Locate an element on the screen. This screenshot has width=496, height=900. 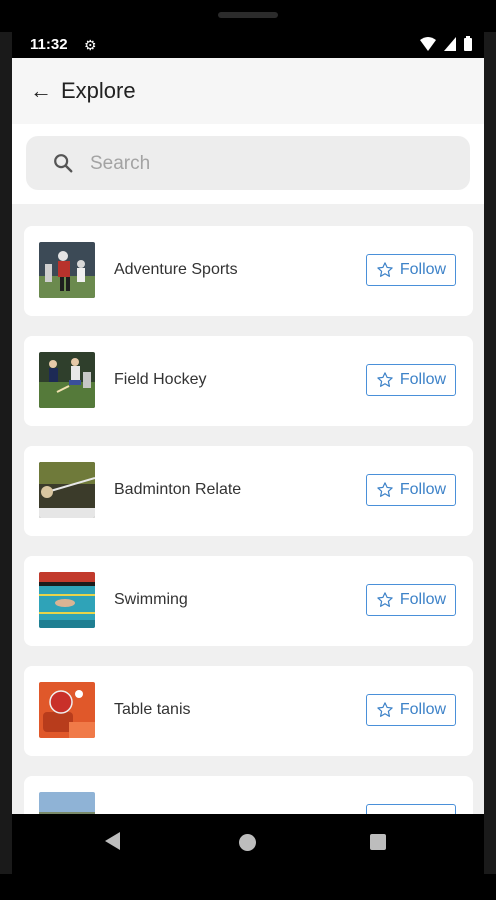
nav-home-icon is located at coordinates (247, 842).